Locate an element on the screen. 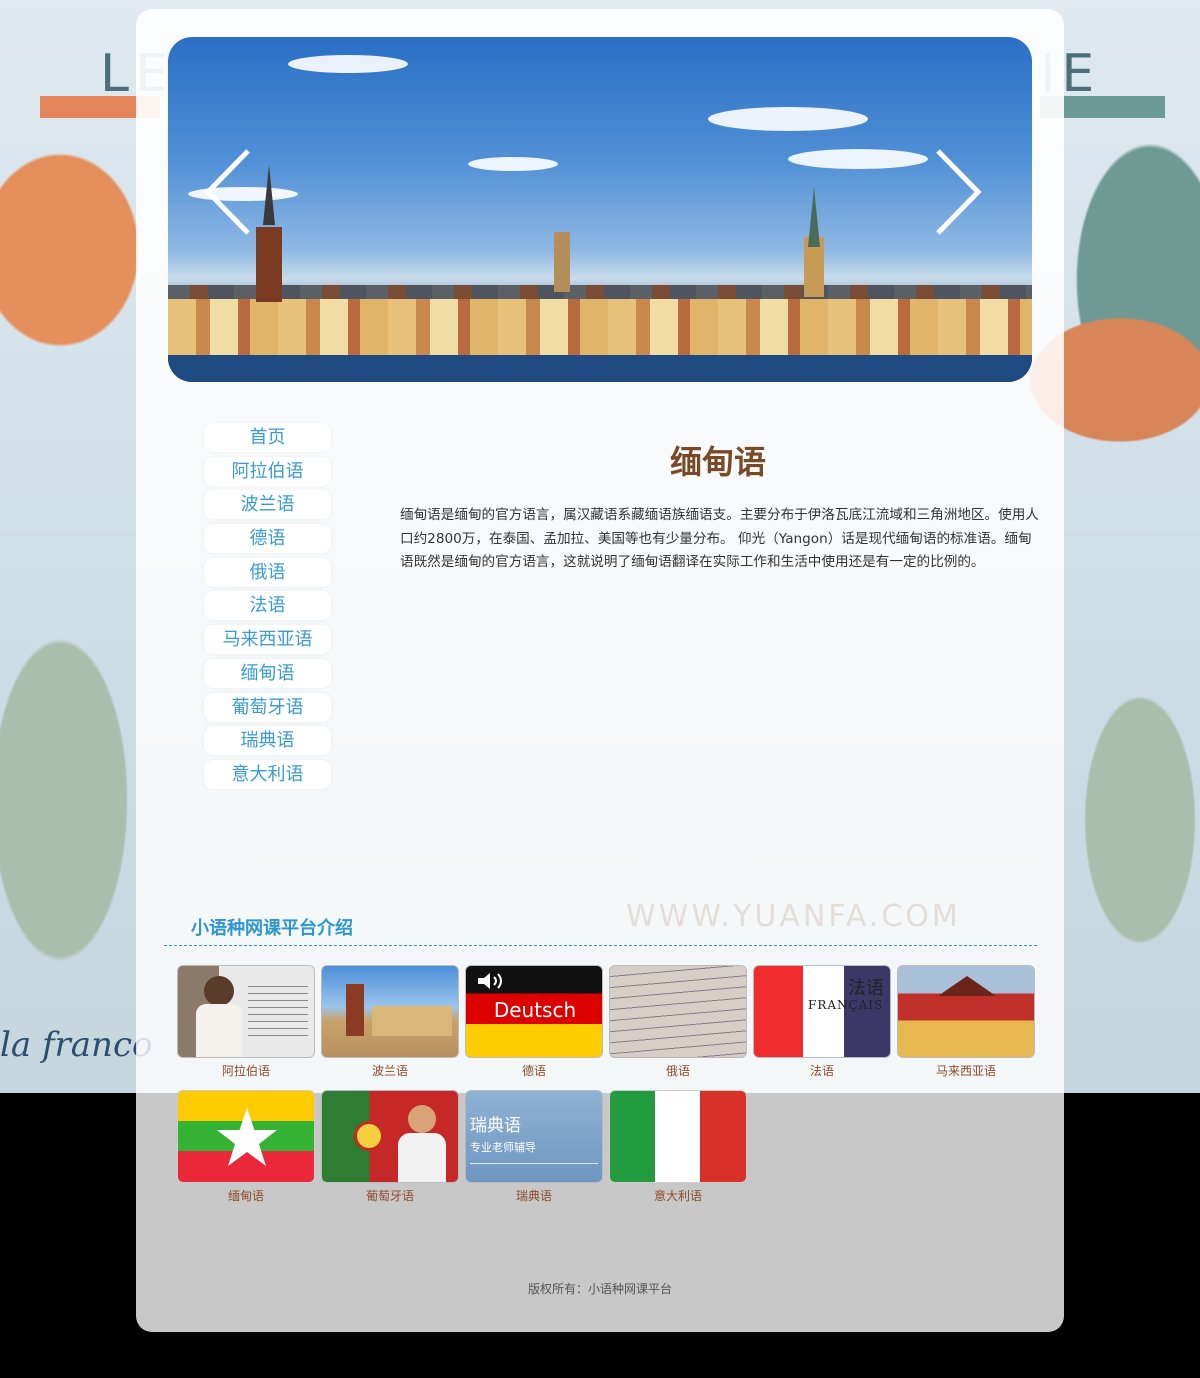 The width and height of the screenshot is (1200, 1378). nav-item-home: 首页 is located at coordinates (267, 437).